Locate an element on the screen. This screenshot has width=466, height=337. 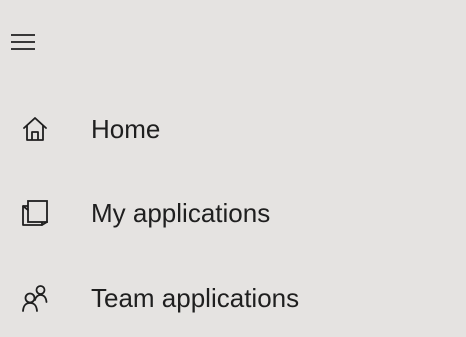
nav-item-team-applications-label: Team applications is located at coordinates (195, 298).